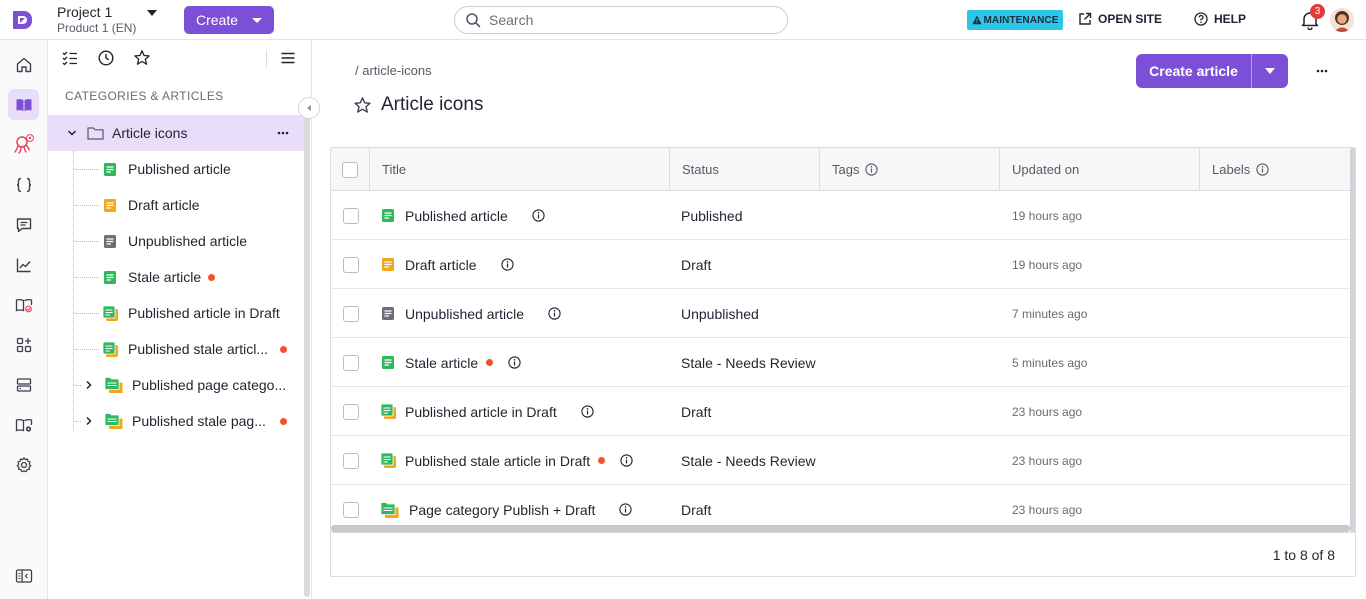  Describe the element at coordinates (362, 105) in the screenshot. I see `favorite-star-icon` at that location.